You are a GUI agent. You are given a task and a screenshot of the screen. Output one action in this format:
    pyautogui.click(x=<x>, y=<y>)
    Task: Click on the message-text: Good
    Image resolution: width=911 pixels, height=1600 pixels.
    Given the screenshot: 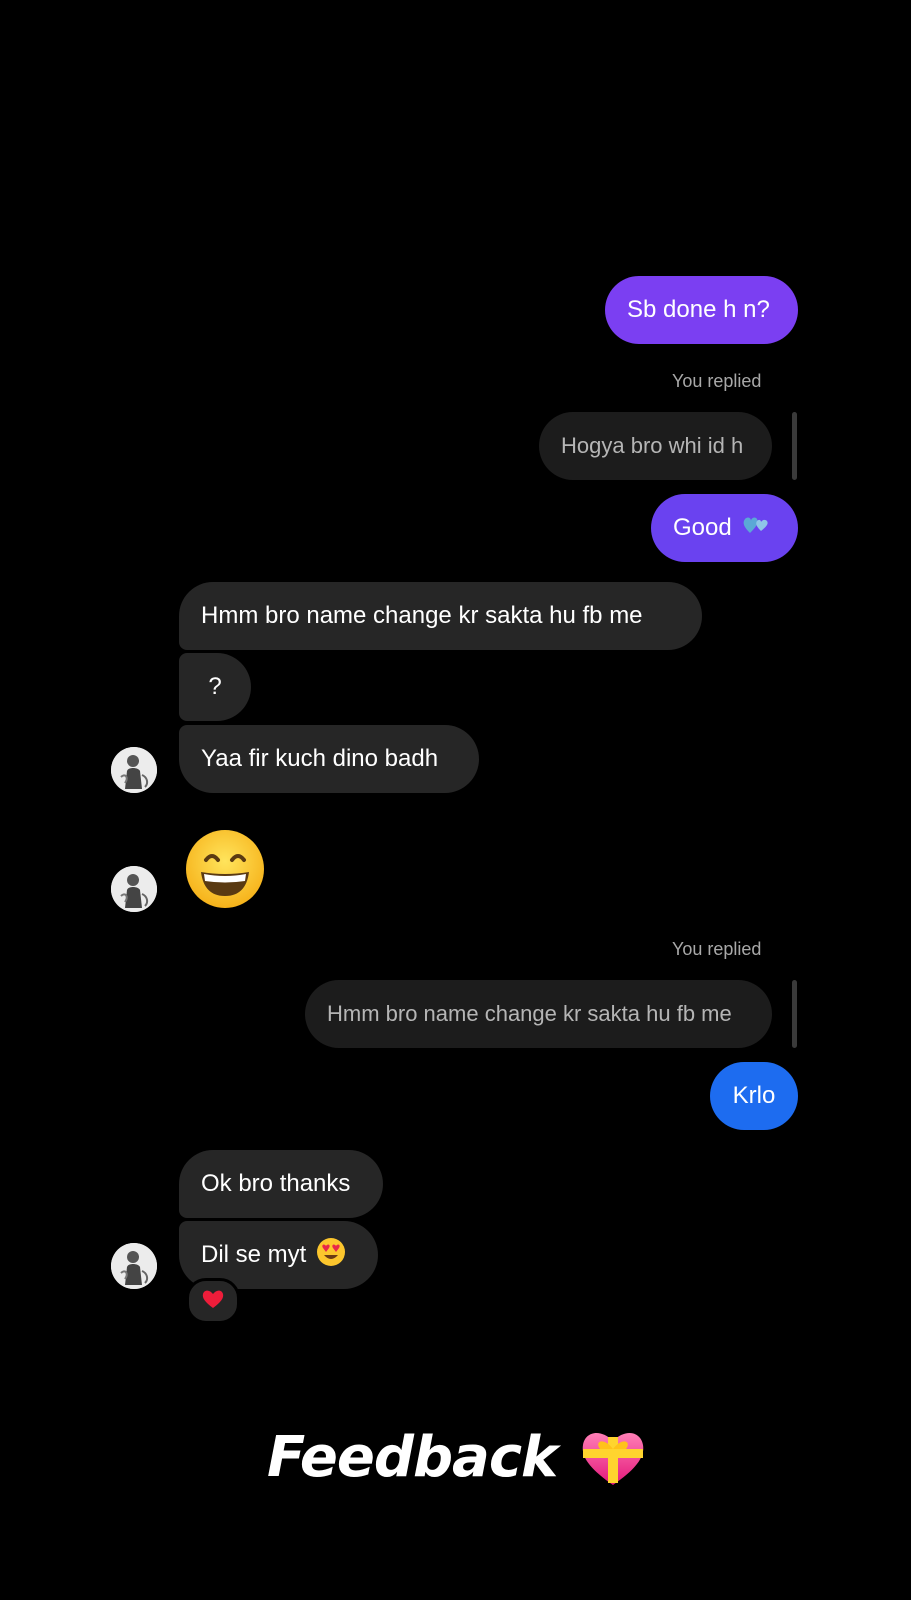 What is the action you would take?
    pyautogui.click(x=702, y=527)
    